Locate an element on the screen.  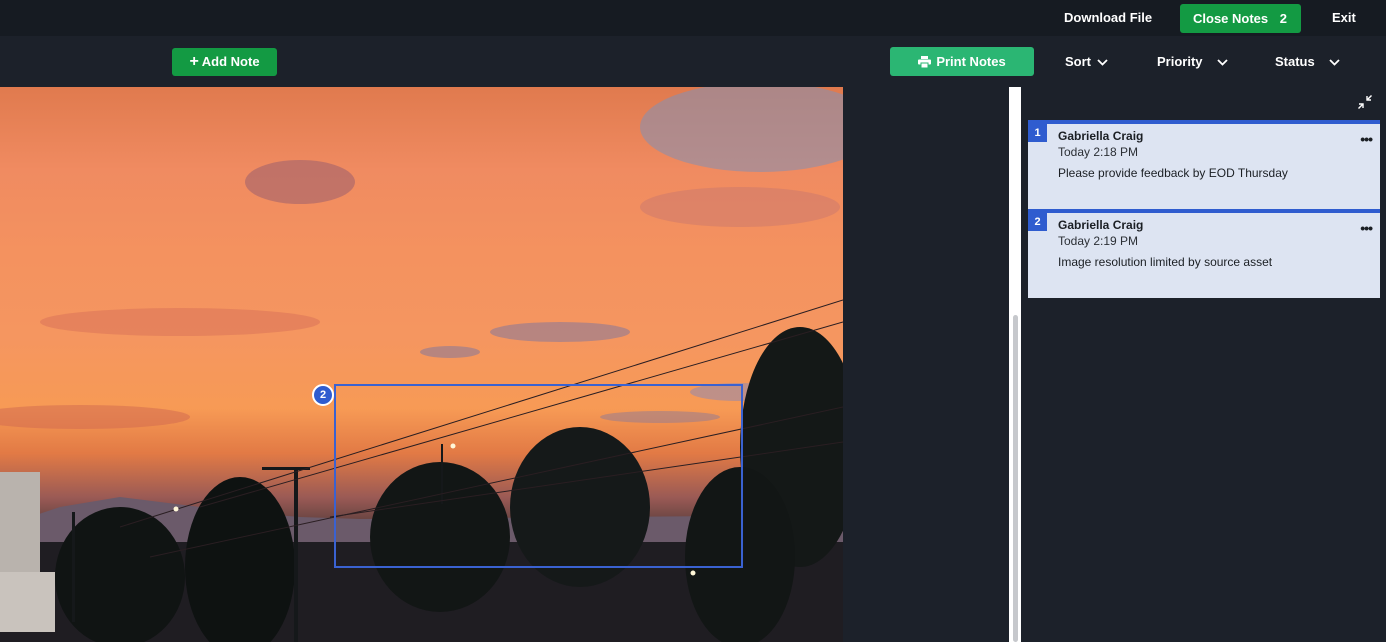
annotation-region is located at coordinates (538, 476).